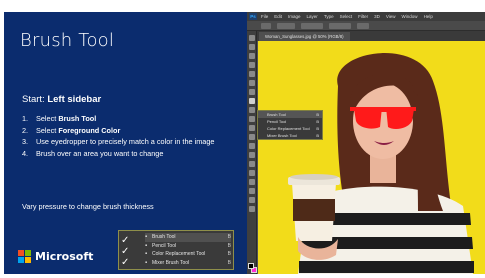  Describe the element at coordinates (312, 26) in the screenshot. I see `opacity-field` at that location.